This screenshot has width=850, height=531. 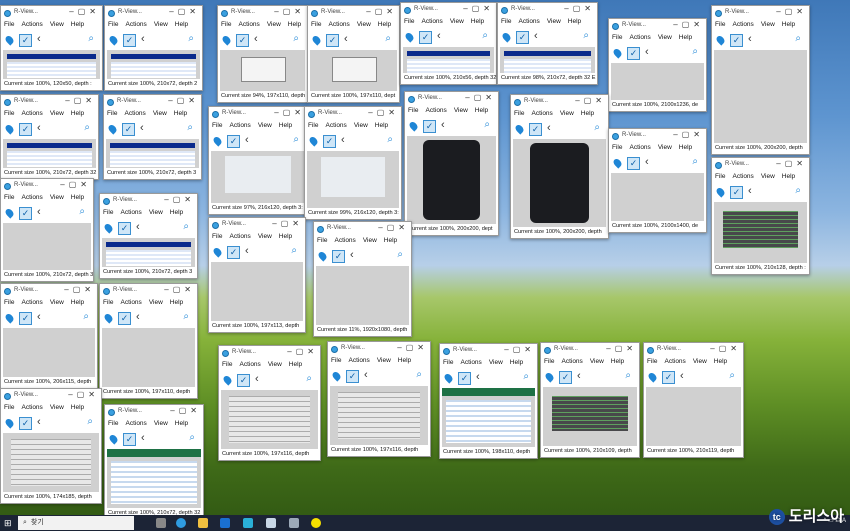 I want to click on kakaotalk-icon, so click(x=316, y=523).